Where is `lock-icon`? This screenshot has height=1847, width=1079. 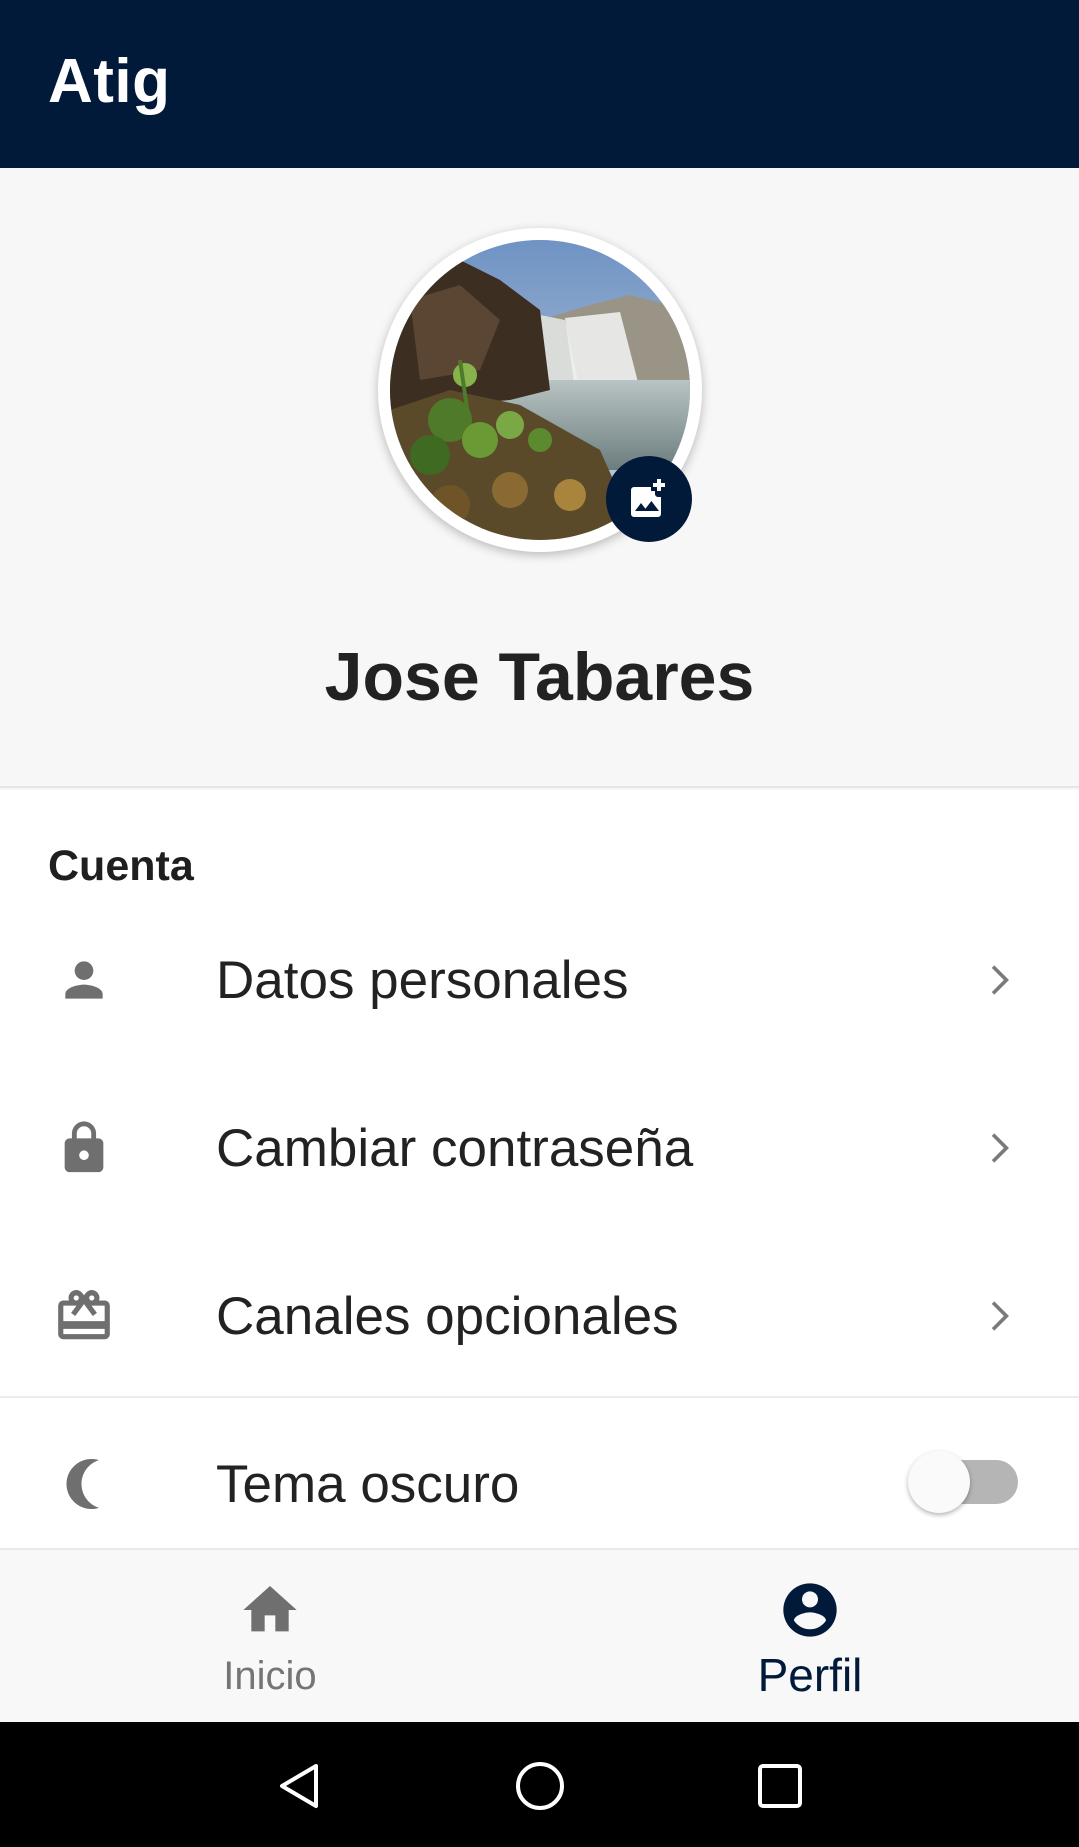
lock-icon is located at coordinates (84, 1148).